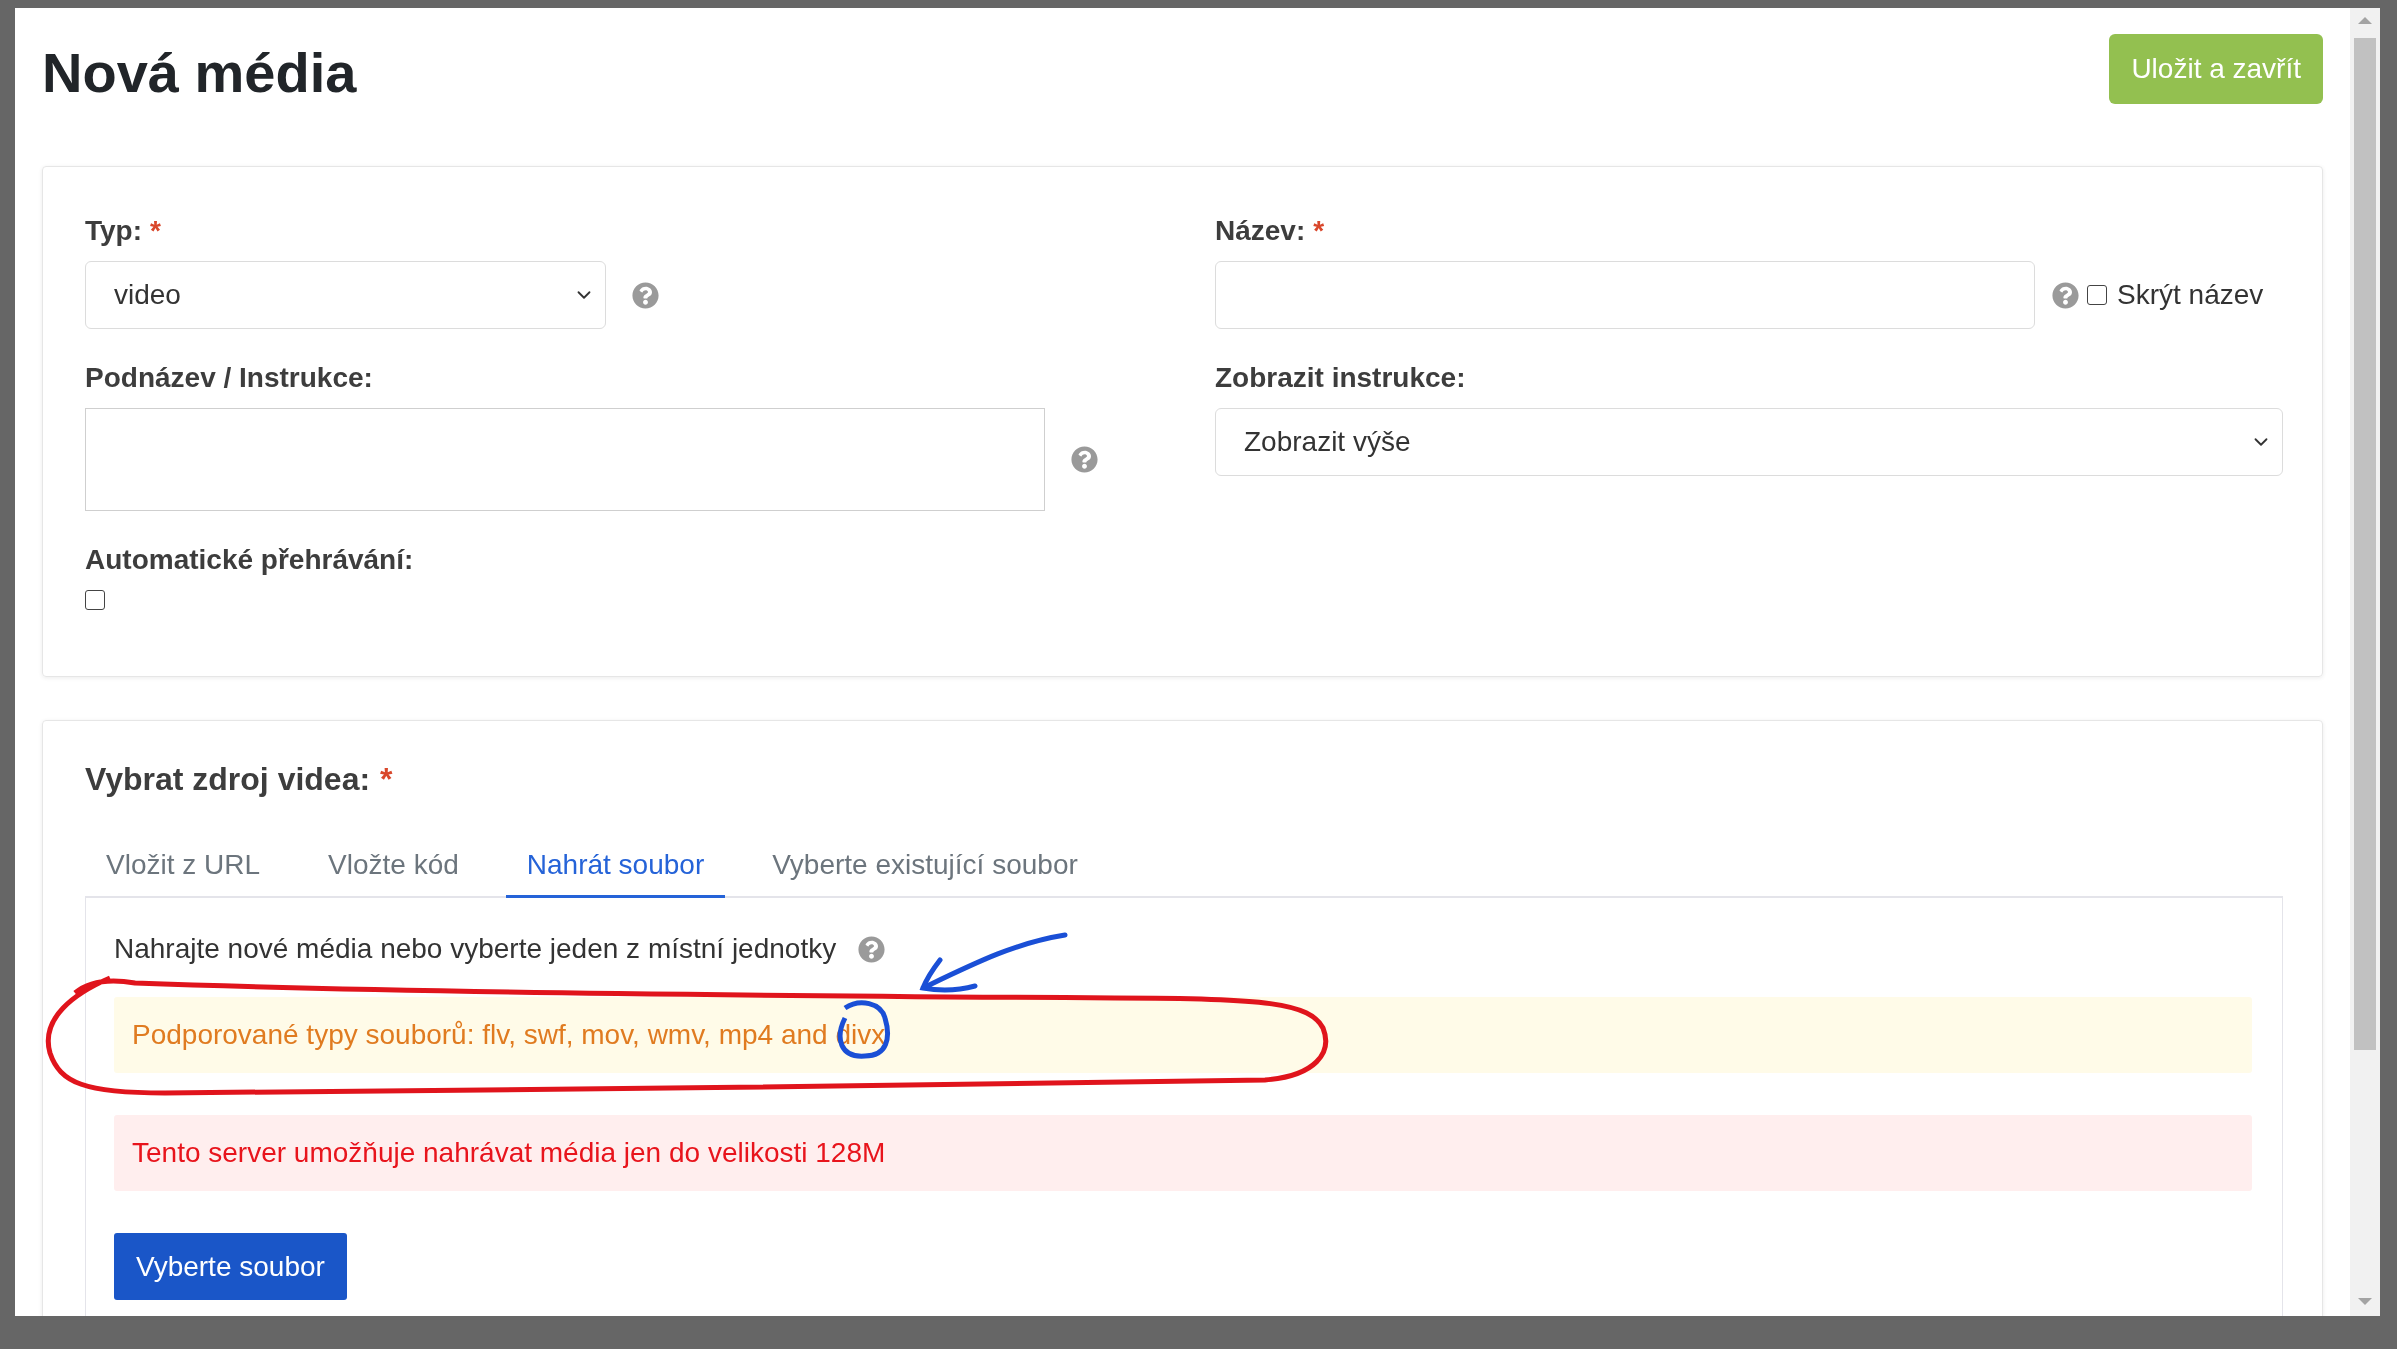 Image resolution: width=2397 pixels, height=1349 pixels. What do you see at coordinates (475, 949) in the screenshot?
I see `upload-description: Nahrajte nové média nebo vyberte jeden z místní jednotky` at bounding box center [475, 949].